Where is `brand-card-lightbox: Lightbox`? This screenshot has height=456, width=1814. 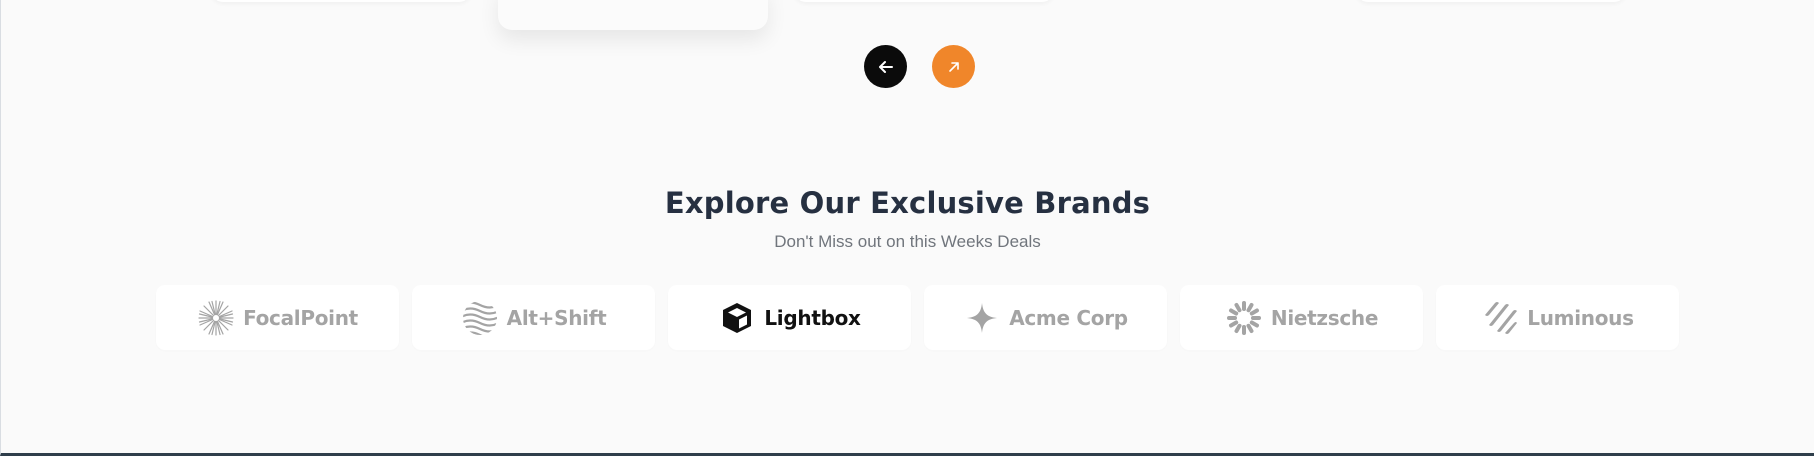
brand-card-lightbox: Lightbox is located at coordinates (789, 317).